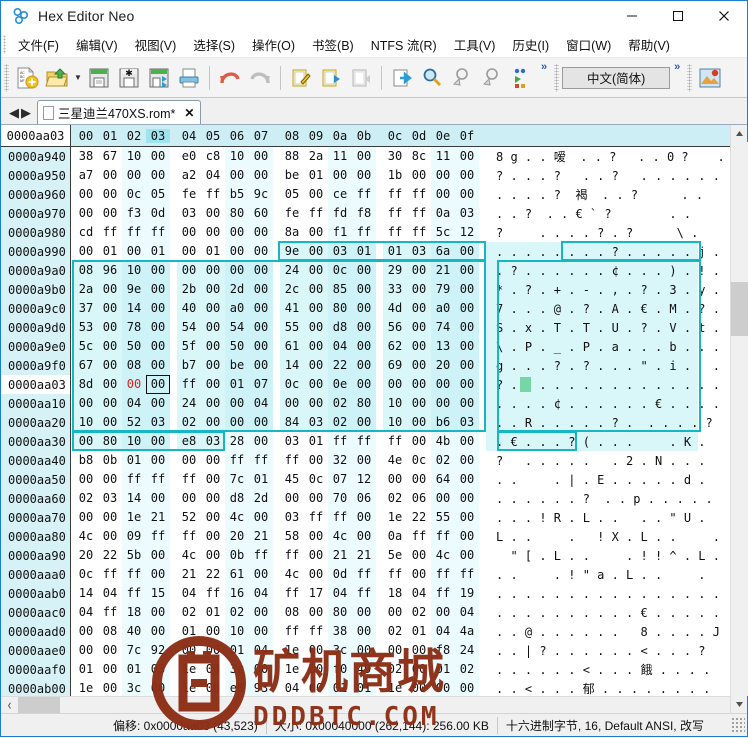 Image resolution: width=748 pixels, height=738 pixels. Describe the element at coordinates (134, 631) in the screenshot. I see `hex-byte-cell: 40` at that location.